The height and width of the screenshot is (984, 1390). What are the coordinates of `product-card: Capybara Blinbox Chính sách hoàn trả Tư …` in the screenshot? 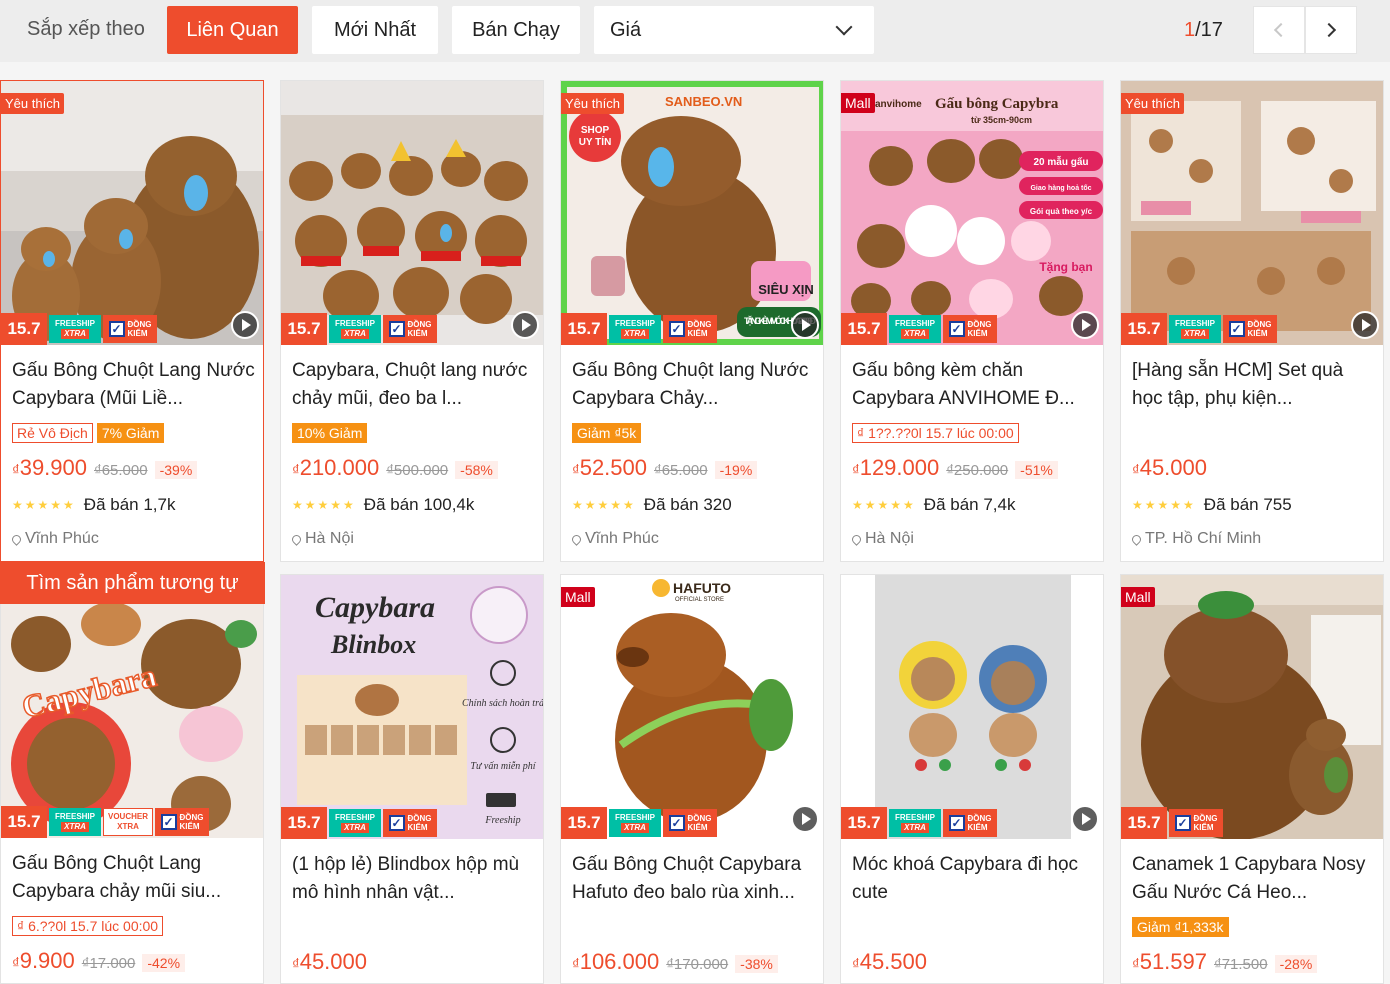 It's located at (412, 779).